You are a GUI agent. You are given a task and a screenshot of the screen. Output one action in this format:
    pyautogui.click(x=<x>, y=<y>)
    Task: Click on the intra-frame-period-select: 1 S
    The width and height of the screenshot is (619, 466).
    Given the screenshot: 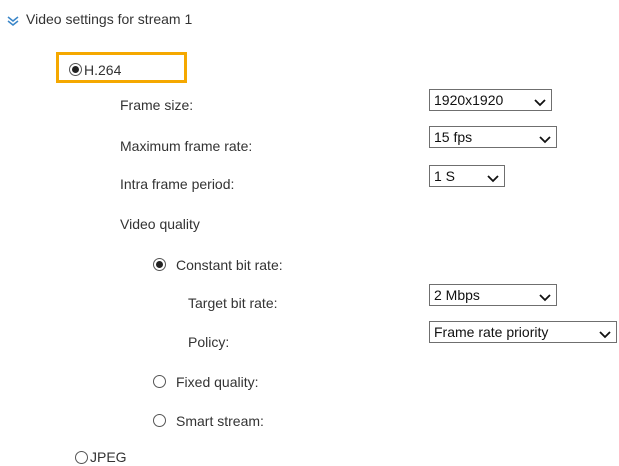 What is the action you would take?
    pyautogui.click(x=467, y=176)
    